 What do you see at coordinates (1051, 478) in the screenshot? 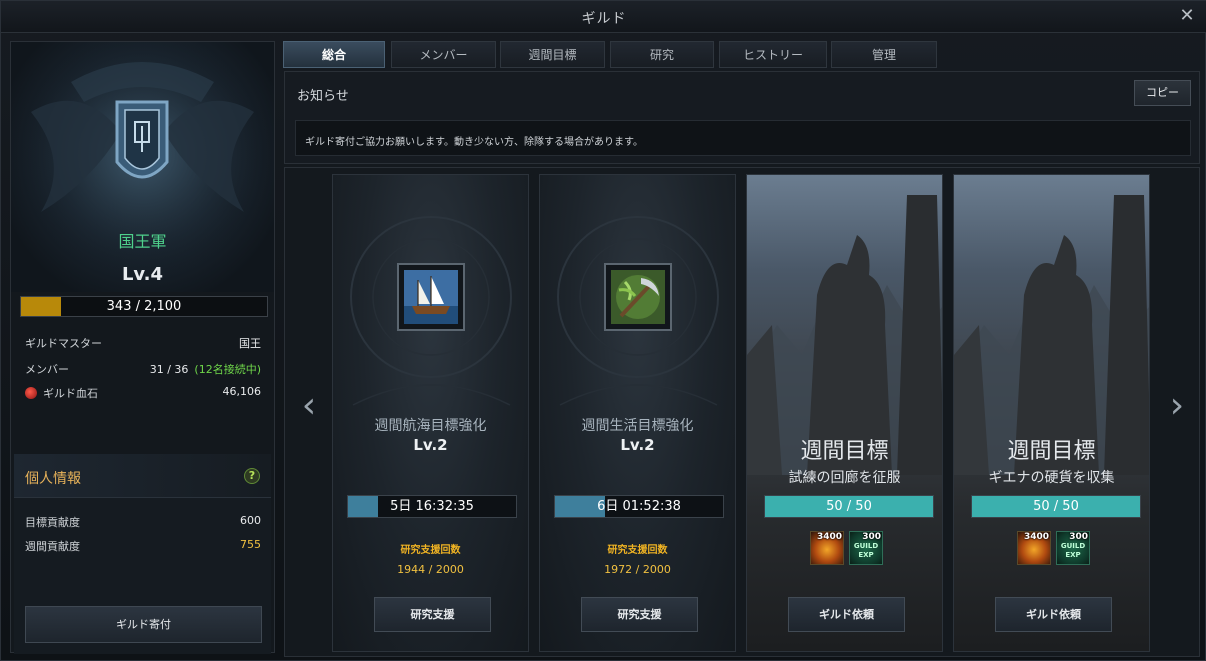
I see `weekly-goal-subtitle: ギエナの硬貨を収集` at bounding box center [1051, 478].